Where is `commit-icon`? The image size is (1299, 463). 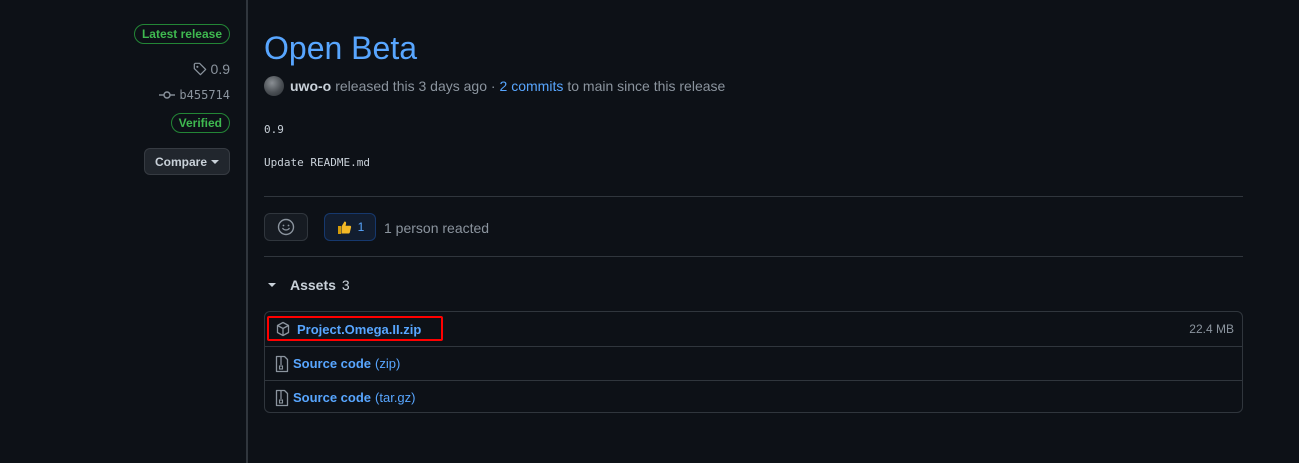 commit-icon is located at coordinates (167, 95).